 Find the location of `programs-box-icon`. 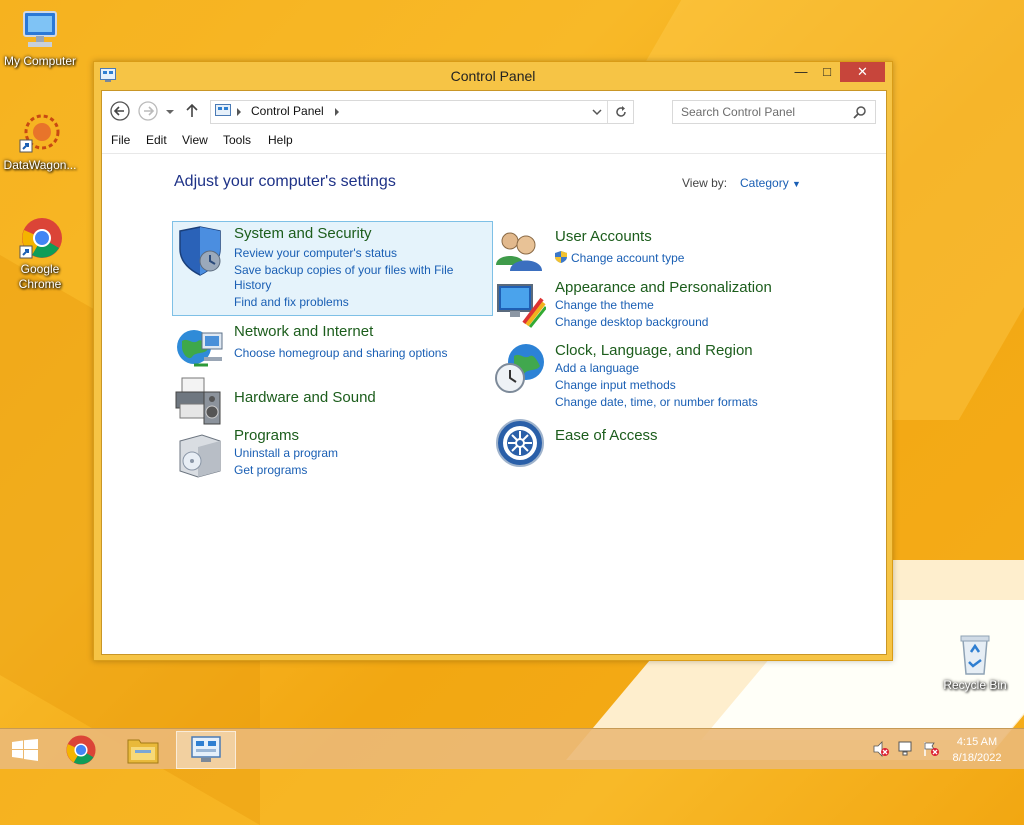

programs-box-icon is located at coordinates (200, 453).